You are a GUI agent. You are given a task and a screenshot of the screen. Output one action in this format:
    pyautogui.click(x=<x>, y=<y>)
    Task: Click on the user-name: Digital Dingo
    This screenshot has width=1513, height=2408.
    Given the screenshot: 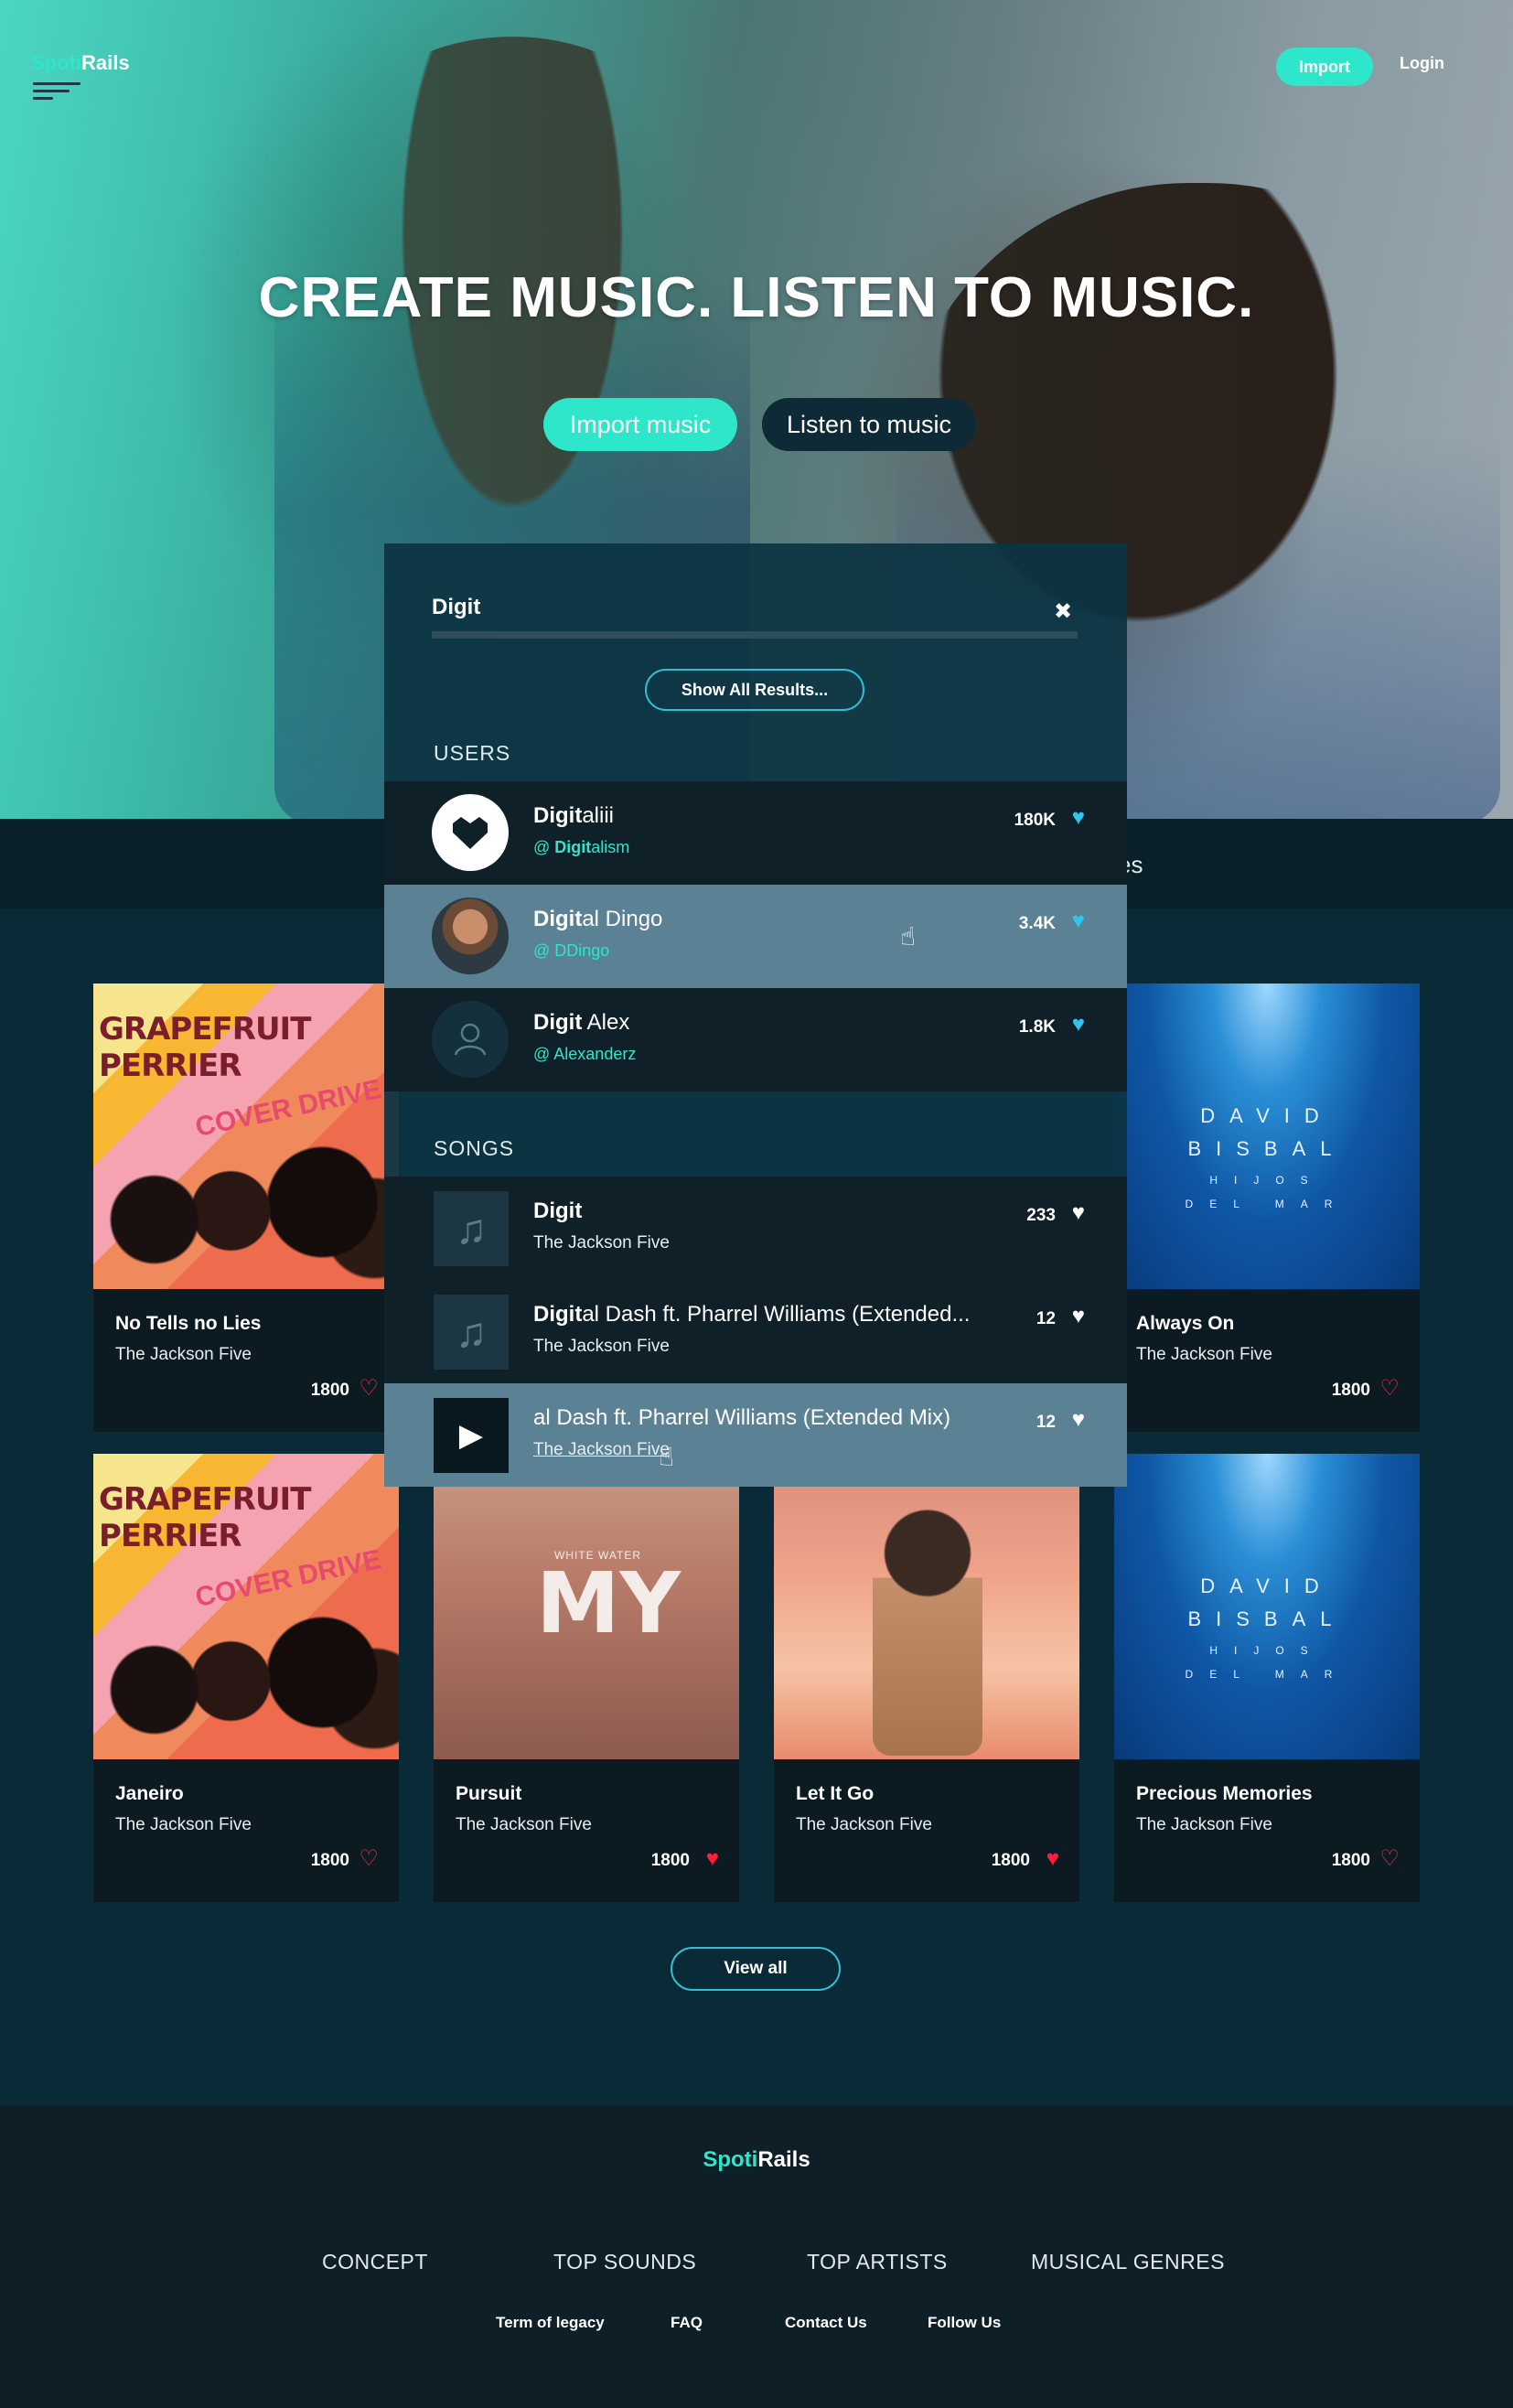 What is the action you would take?
    pyautogui.click(x=598, y=919)
    